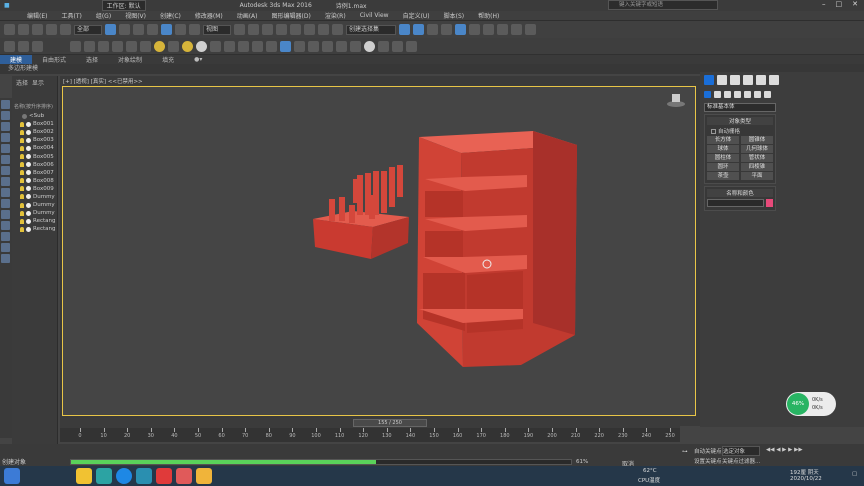 This screenshot has height=486, width=864. I want to click on curve-editor-icon, so click(460, 29).